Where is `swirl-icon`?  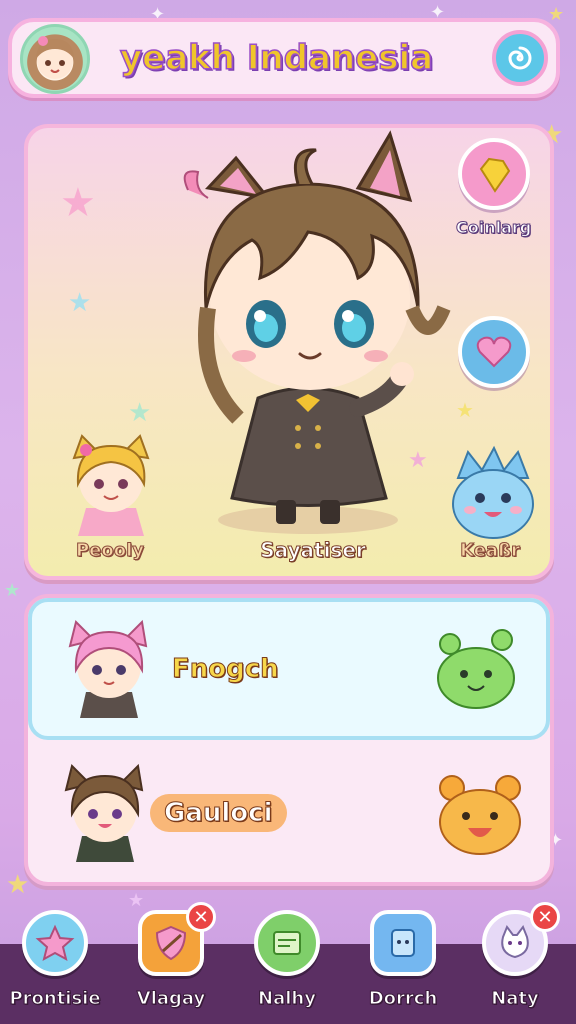
swirl-icon is located at coordinates (520, 58).